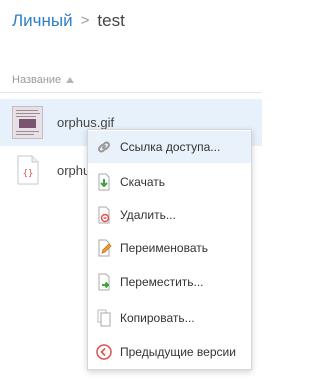 The width and height of the screenshot is (320, 383). Describe the element at coordinates (70, 80) in the screenshot. I see `sort-ascending-icon` at that location.